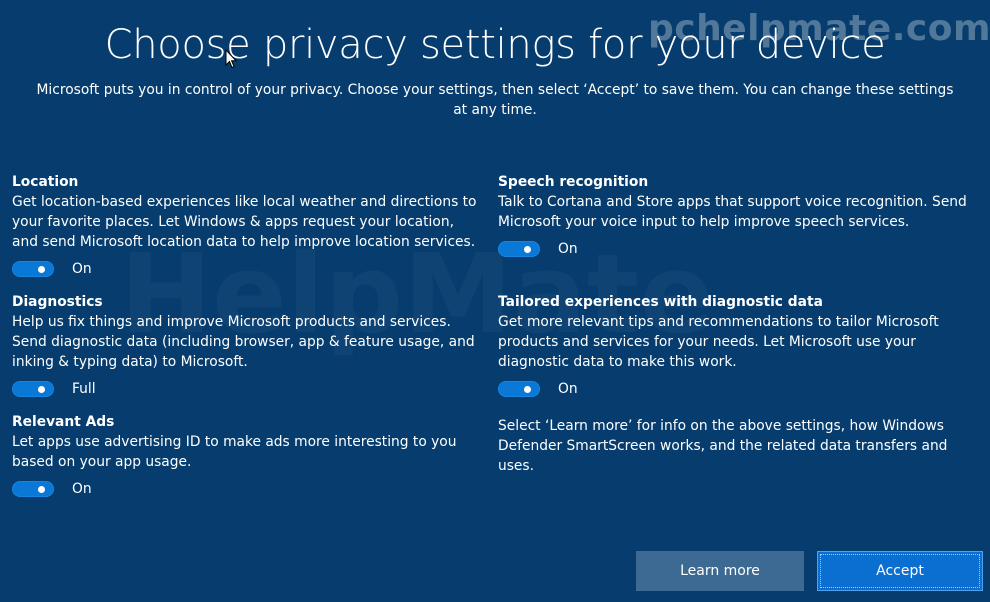 The image size is (990, 602). What do you see at coordinates (247, 489) in the screenshot?
I see `relevant-ads-toggle-row: On` at bounding box center [247, 489].